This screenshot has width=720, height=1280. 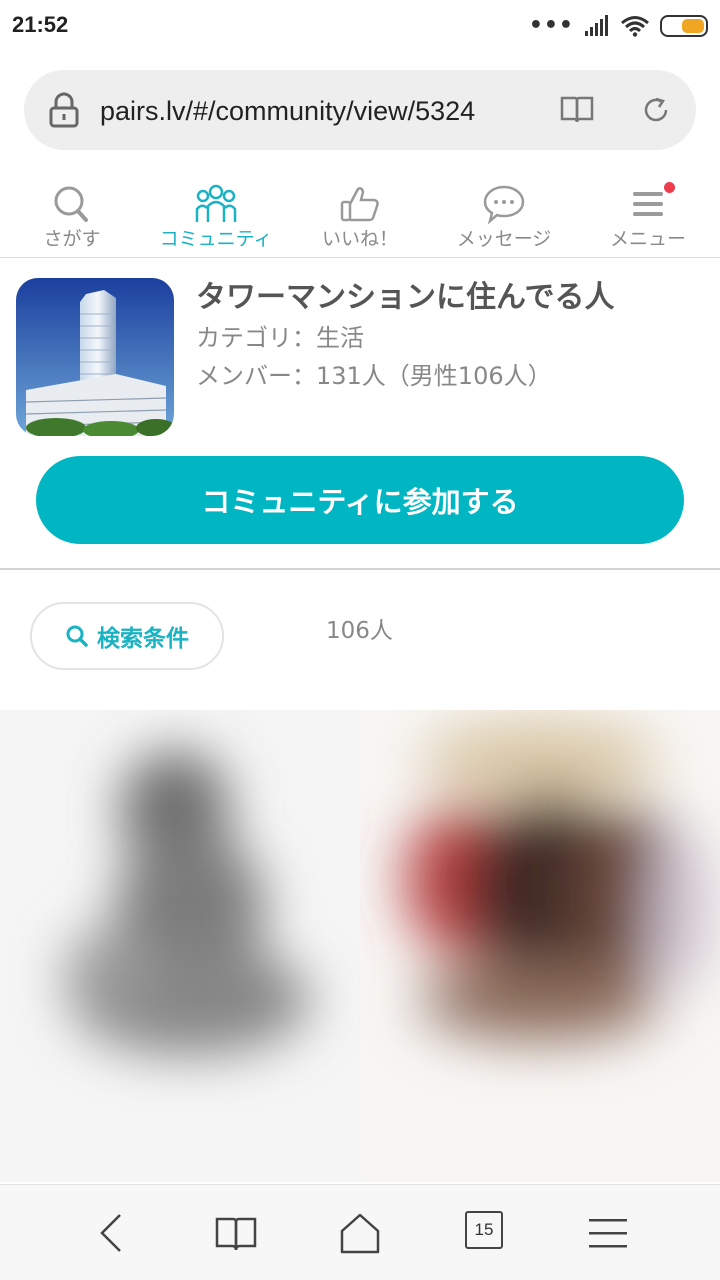 What do you see at coordinates (484, 1230) in the screenshot?
I see `tabs-count: 15` at bounding box center [484, 1230].